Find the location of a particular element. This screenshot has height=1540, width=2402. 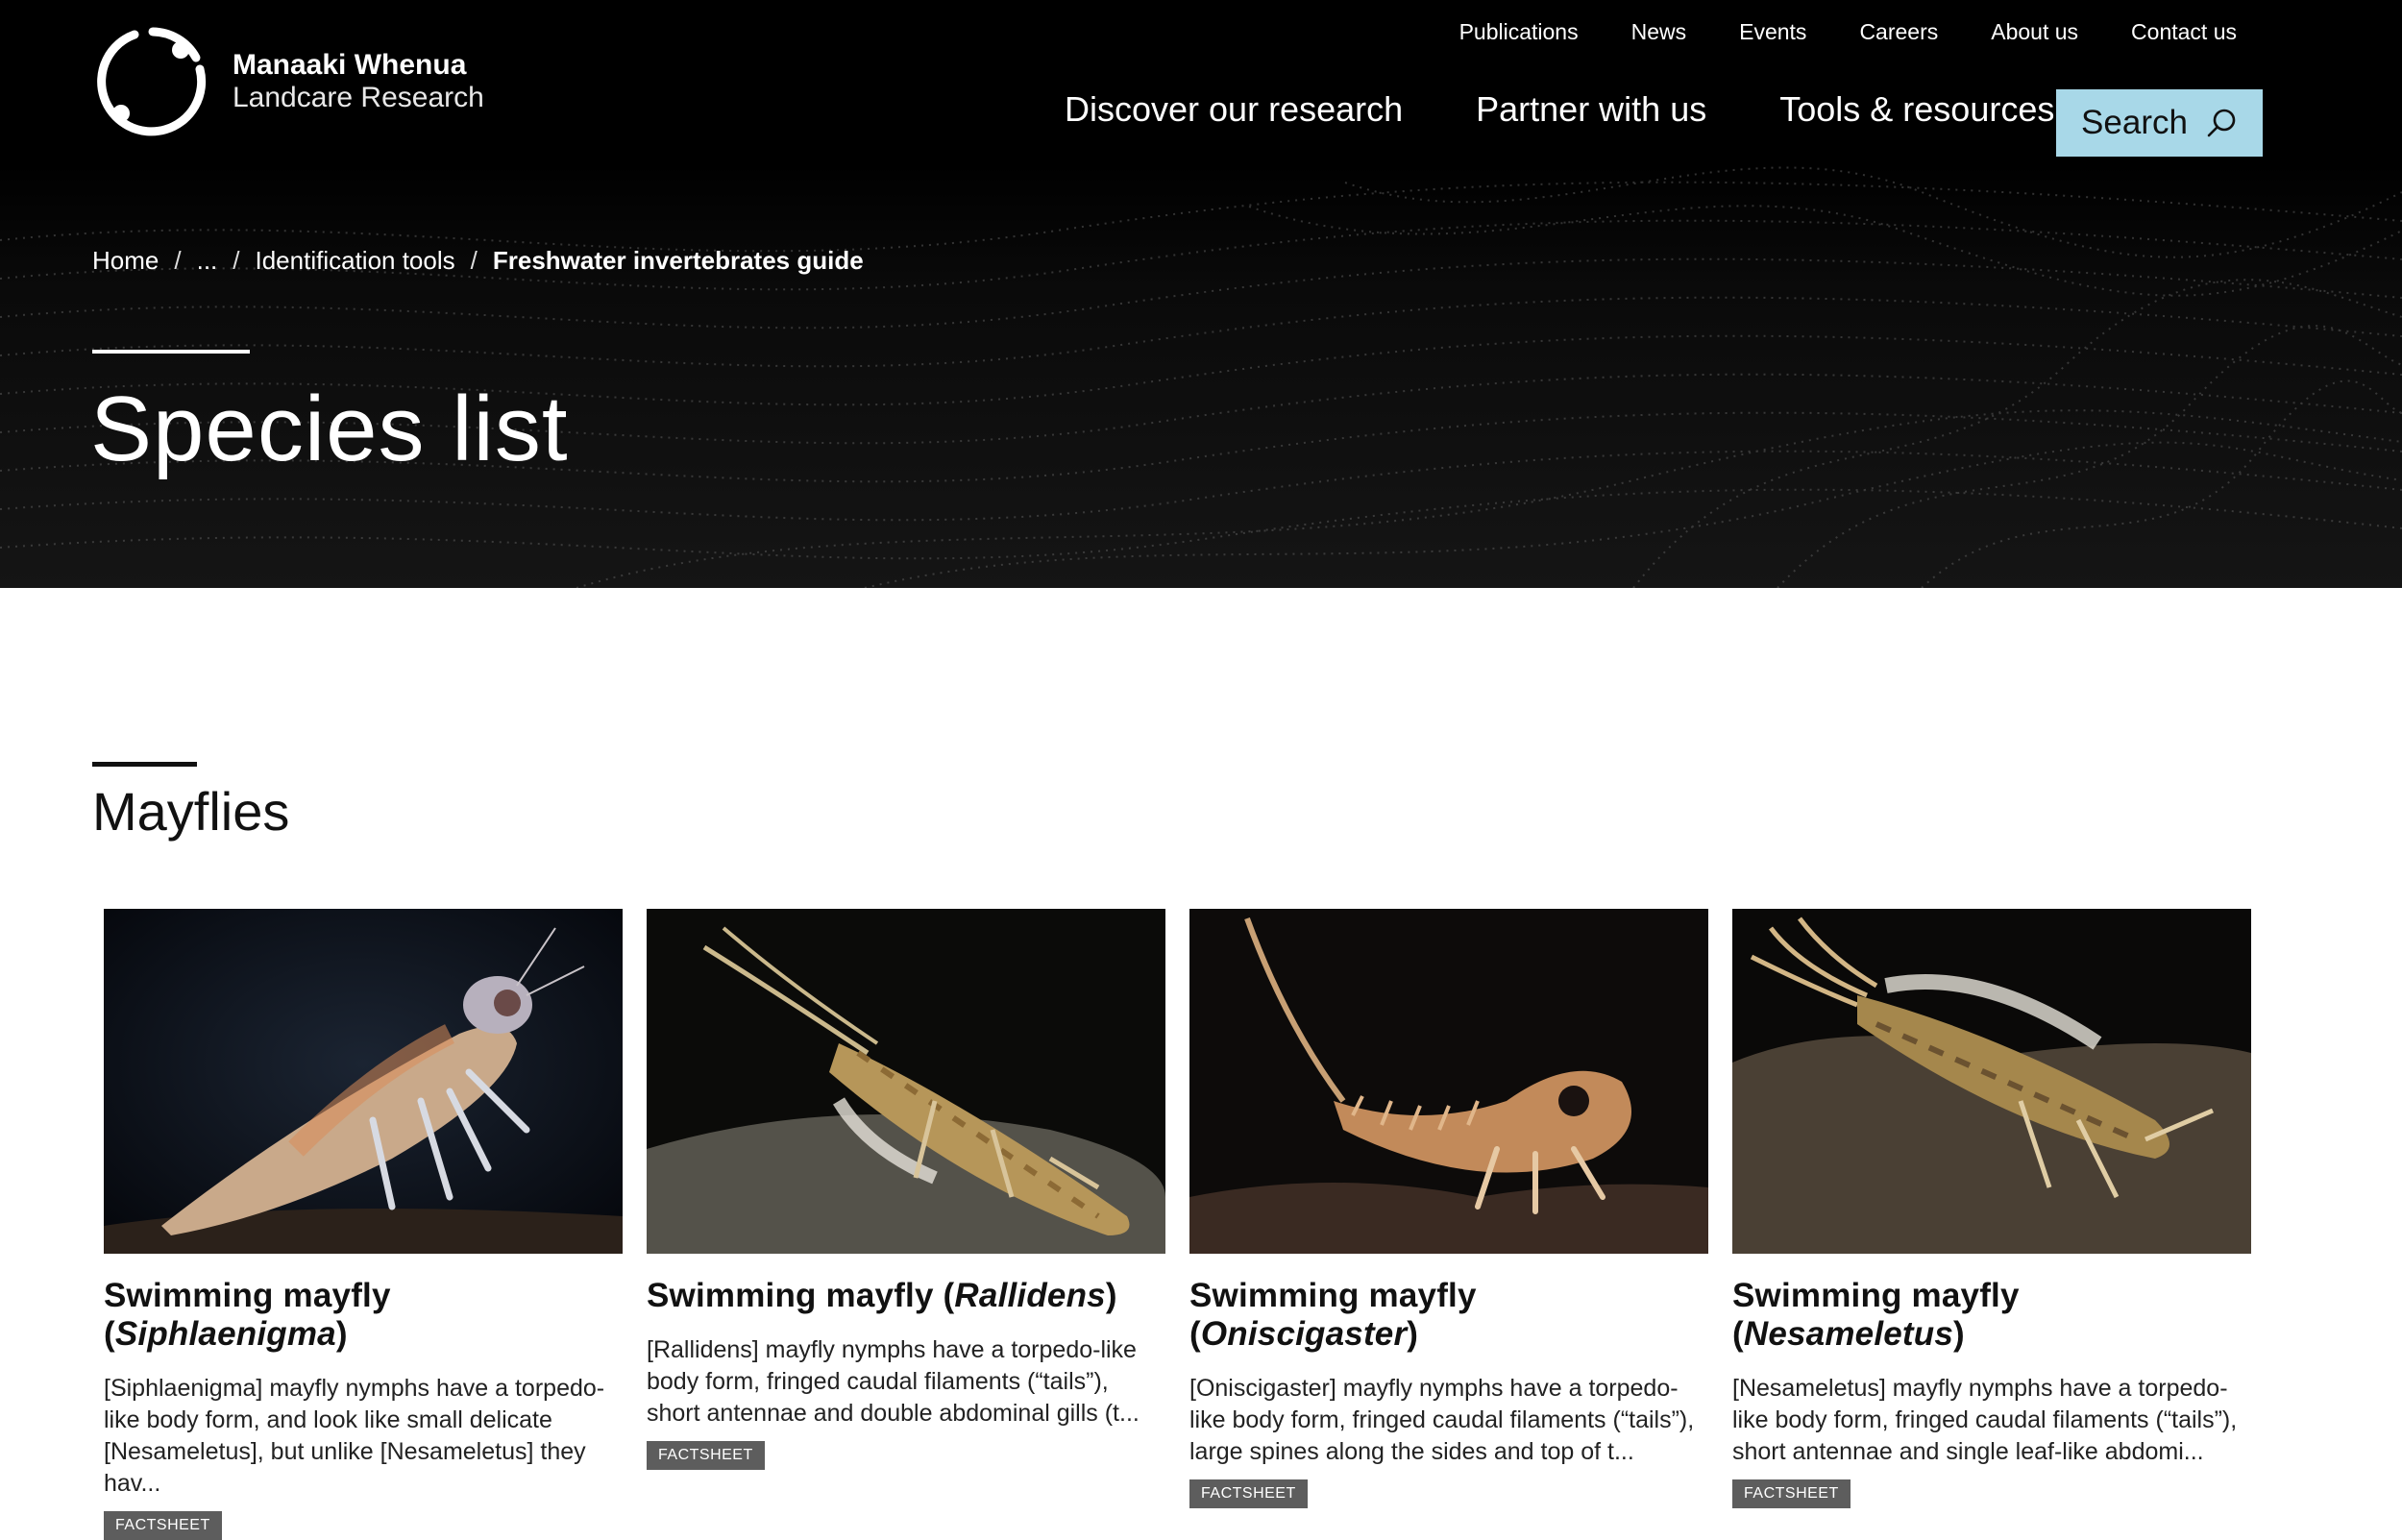

logo-wordmark: Manaaki Whenua Landcare Research is located at coordinates (358, 81).